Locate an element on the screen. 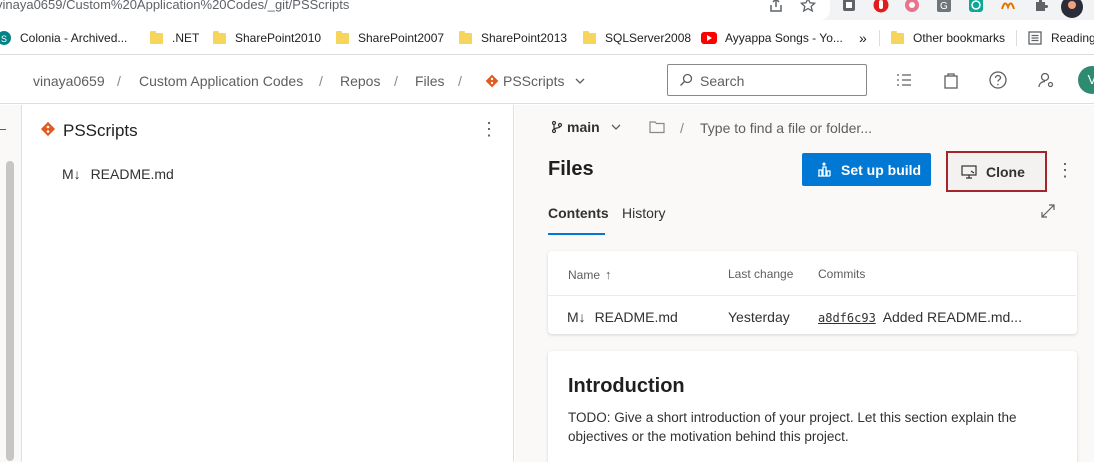  bookmark-other: Other bookmarks is located at coordinates (948, 38).